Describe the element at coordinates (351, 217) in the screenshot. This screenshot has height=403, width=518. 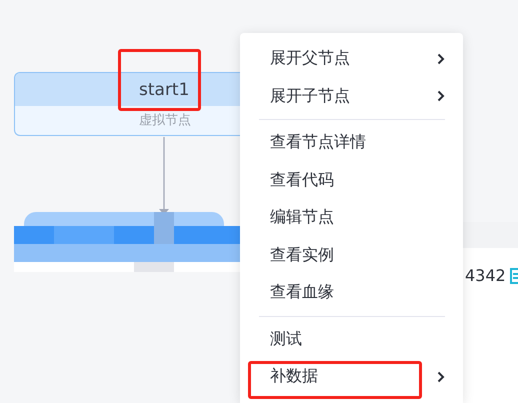
I see `menu-item: 编辑节点` at that location.